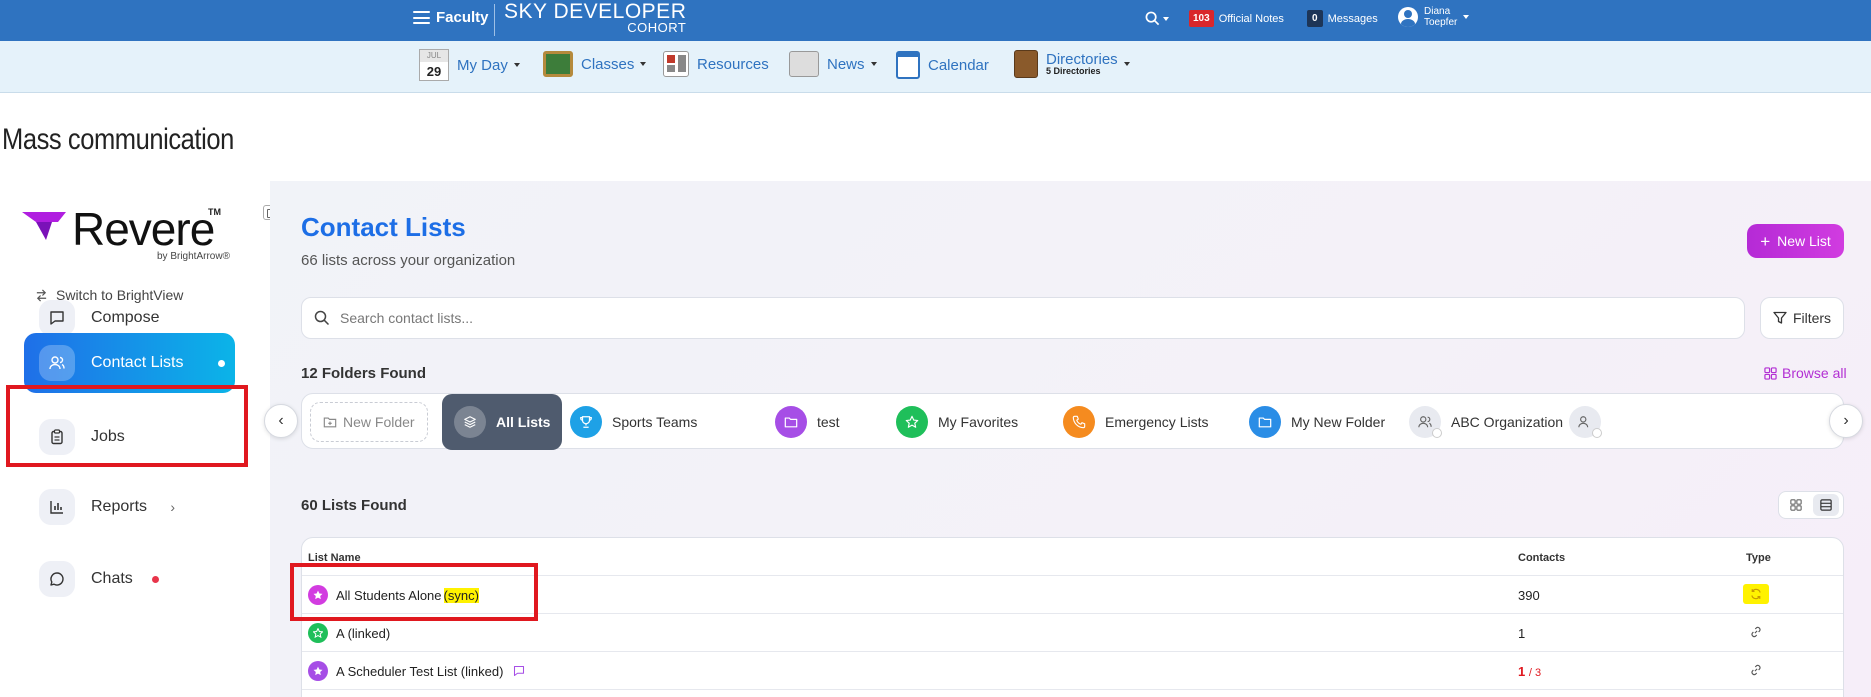 The image size is (1871, 697). I want to click on bar-chart-icon, so click(57, 507).